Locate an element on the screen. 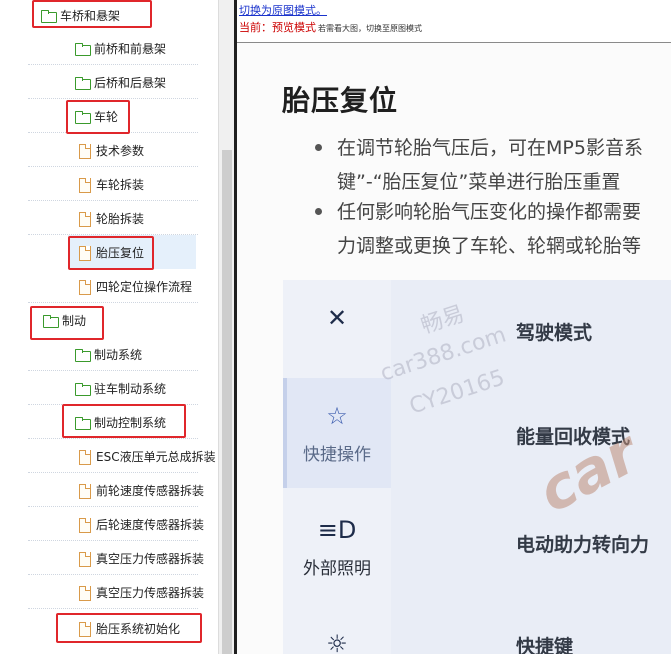 This screenshot has width=671, height=654. tree-item-label: 前桥和前悬架 is located at coordinates (130, 48).